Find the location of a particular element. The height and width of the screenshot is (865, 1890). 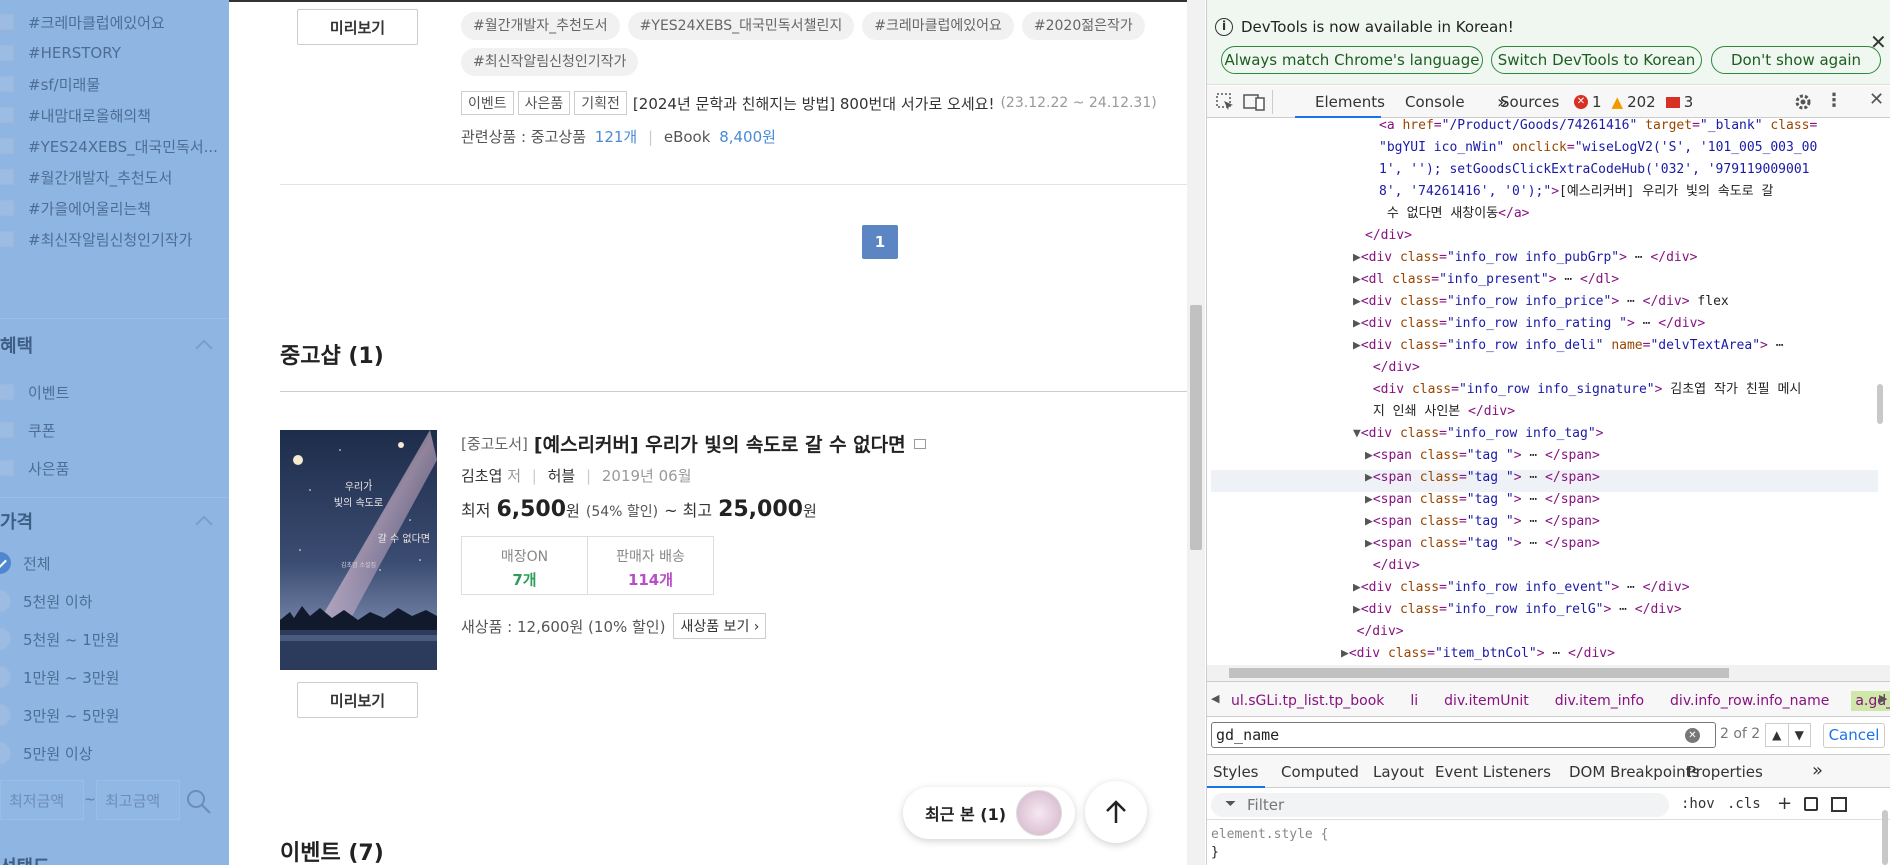

price-filter-item: 5만원 이상 is located at coordinates (46, 753).